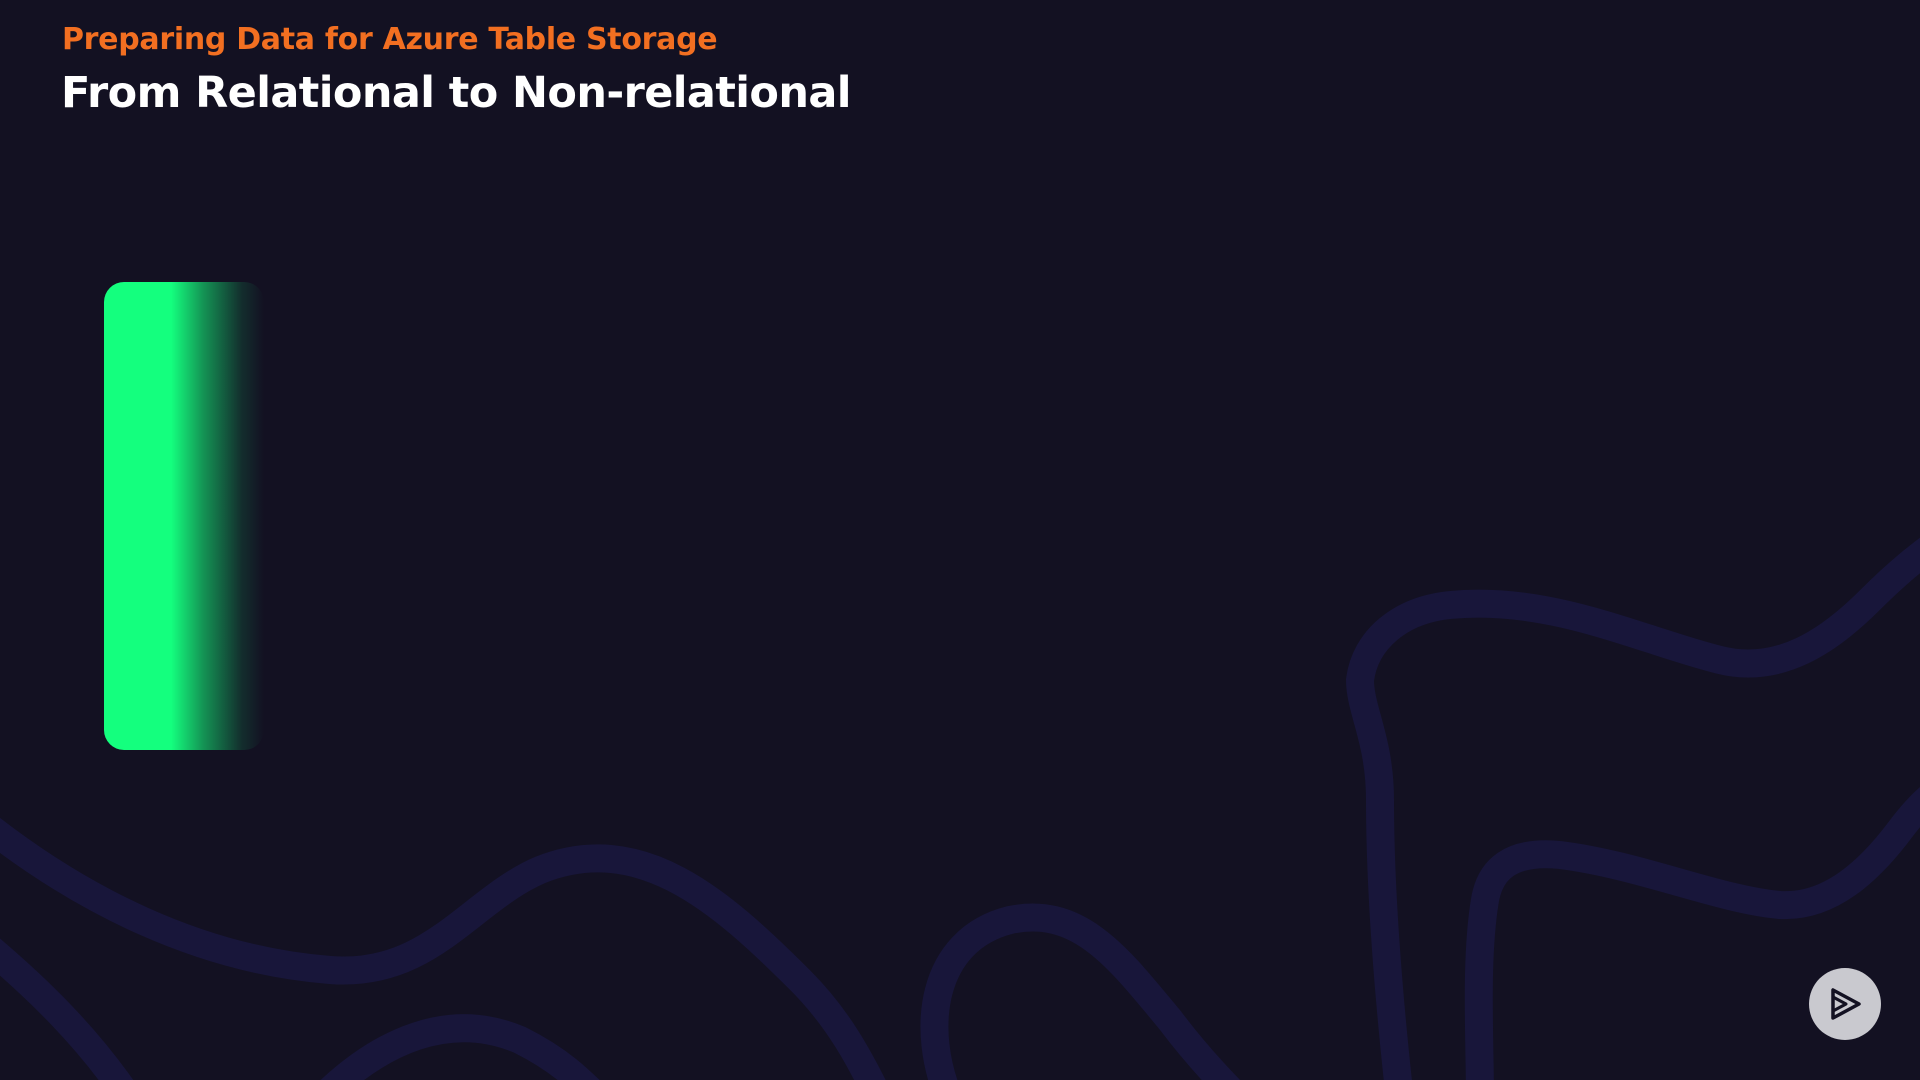 This screenshot has width=1920, height=1080. Describe the element at coordinates (184, 516) in the screenshot. I see `green-panel` at that location.